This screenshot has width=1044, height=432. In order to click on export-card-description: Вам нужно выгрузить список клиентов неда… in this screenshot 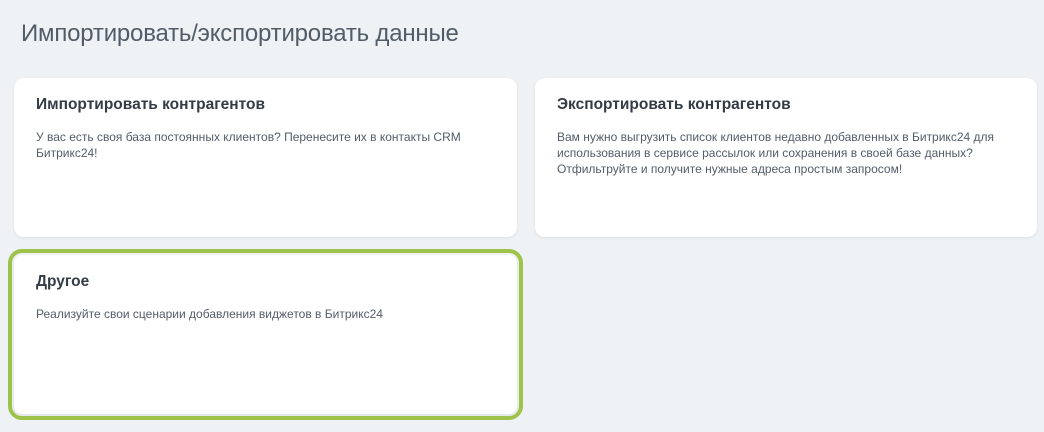, I will do `click(776, 153)`.